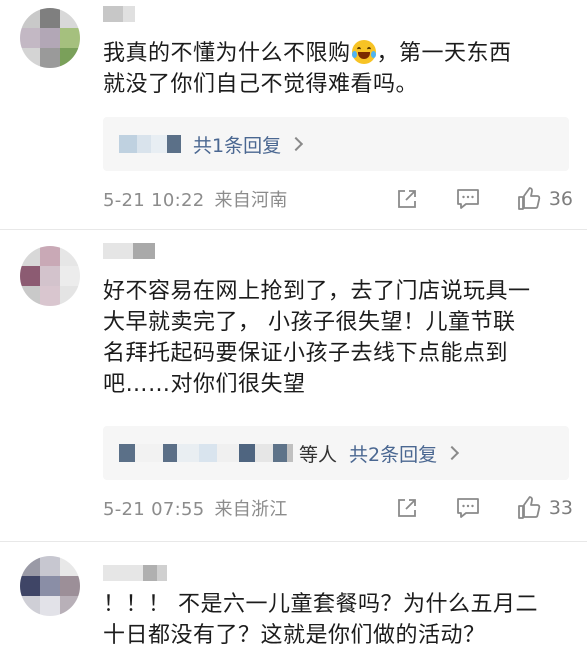 This screenshot has width=587, height=663. Describe the element at coordinates (560, 508) in the screenshot. I see `like-count: 33` at that location.